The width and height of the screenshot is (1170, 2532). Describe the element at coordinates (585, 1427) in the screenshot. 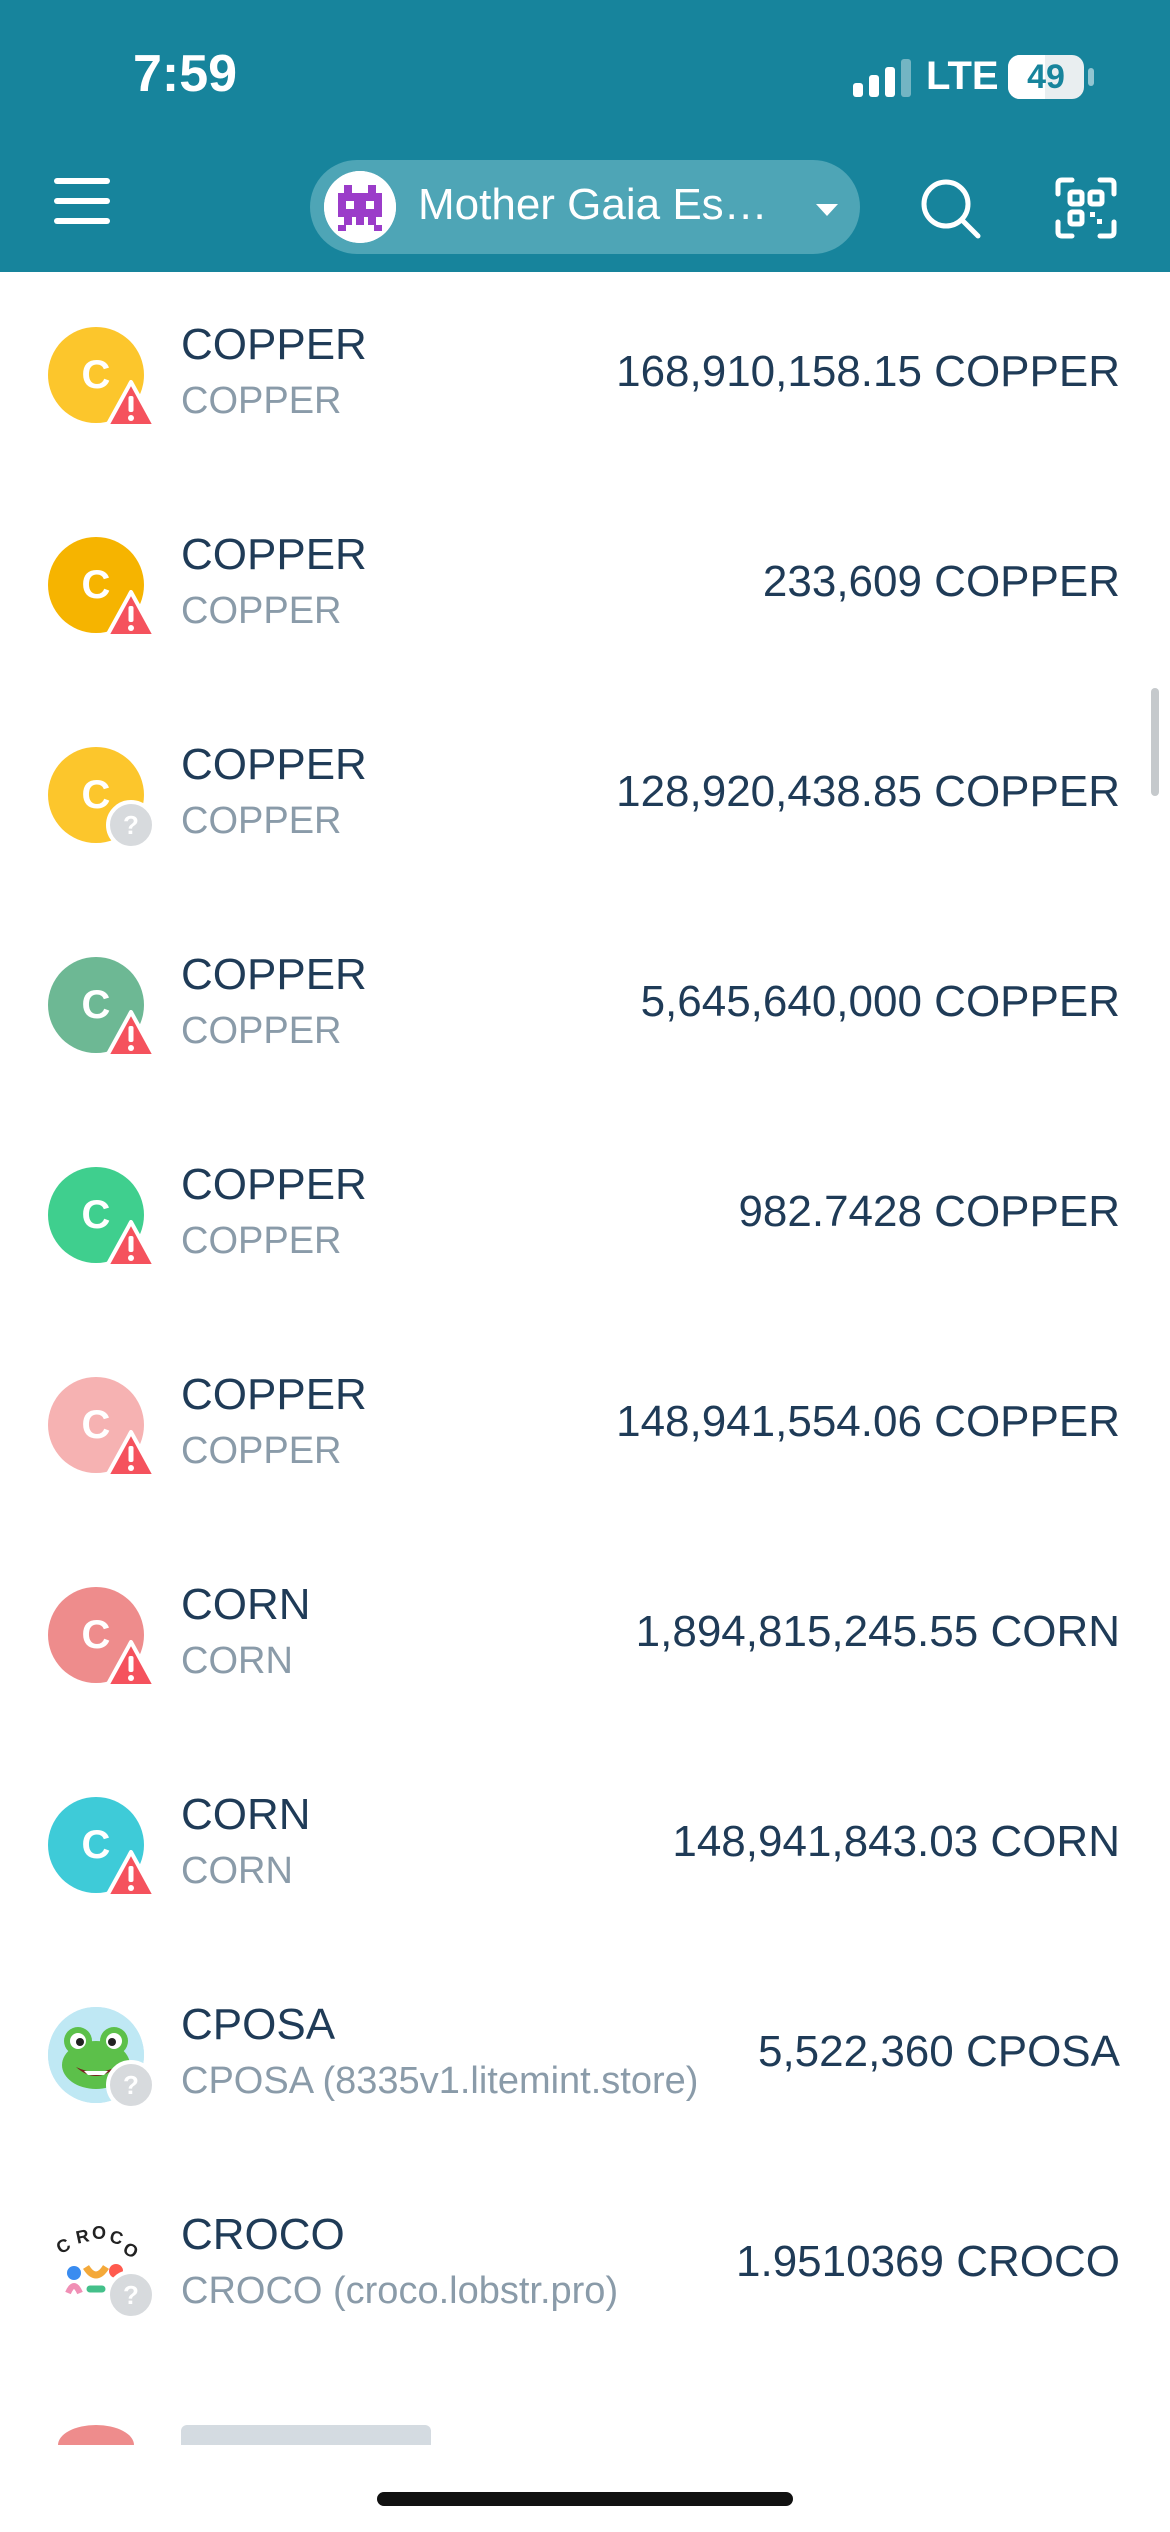

I see `asset-row: C COPPER COPPER 148,941,554.06 COPPER` at that location.